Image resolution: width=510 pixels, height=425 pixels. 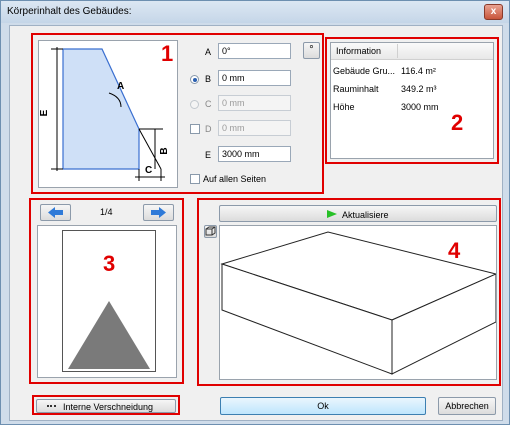 I want to click on info-row-2-name: Rauminhalt, so click(x=356, y=89).